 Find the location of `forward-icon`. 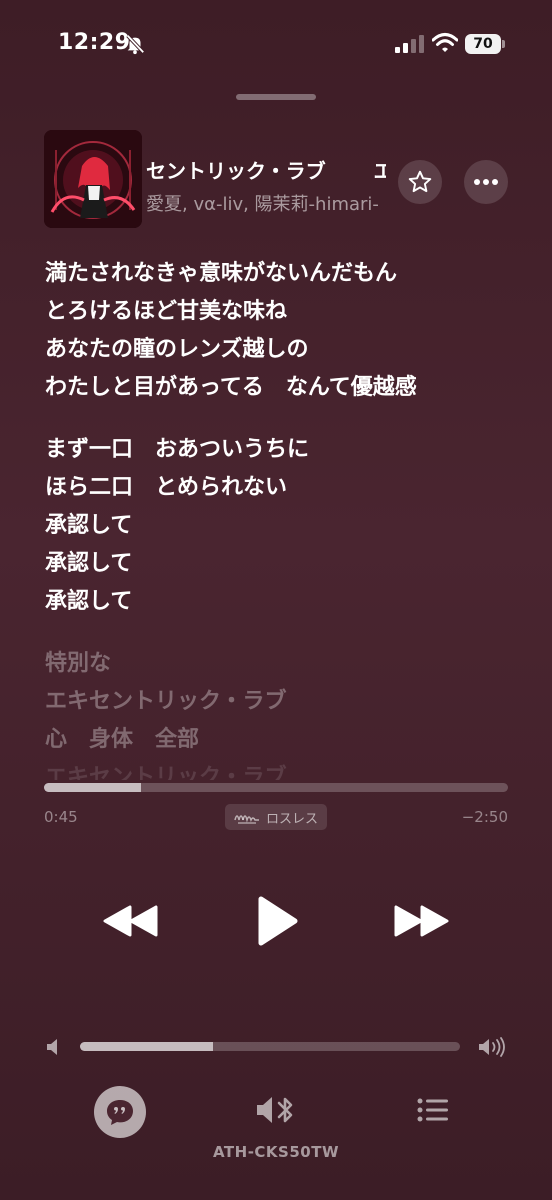

forward-icon is located at coordinates (421, 921).